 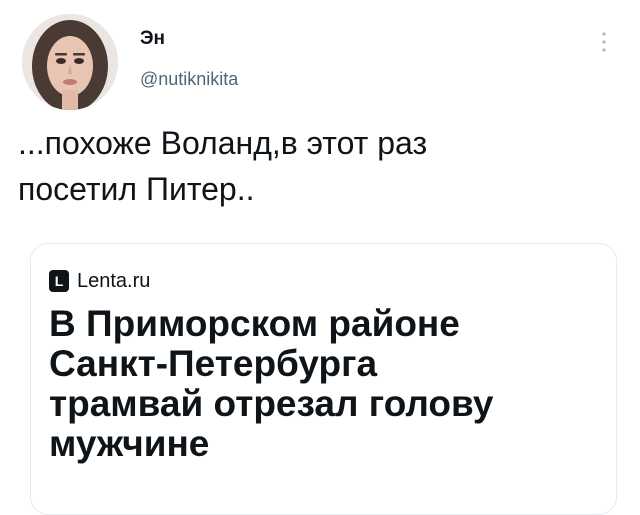 I want to click on author-display-name: Эн, so click(x=152, y=39).